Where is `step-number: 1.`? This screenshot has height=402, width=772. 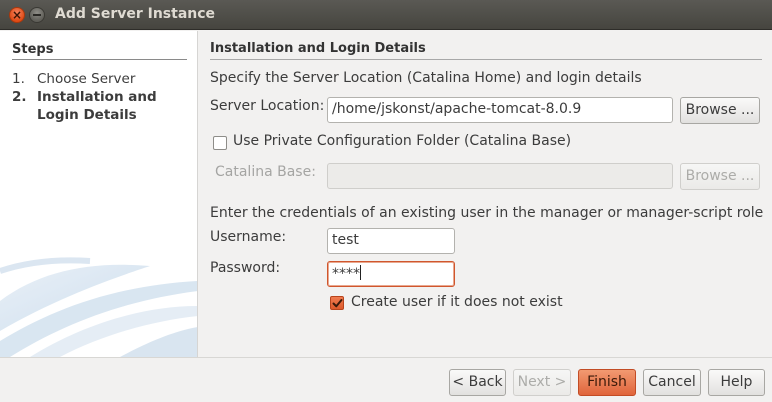
step-number: 1. is located at coordinates (18, 79).